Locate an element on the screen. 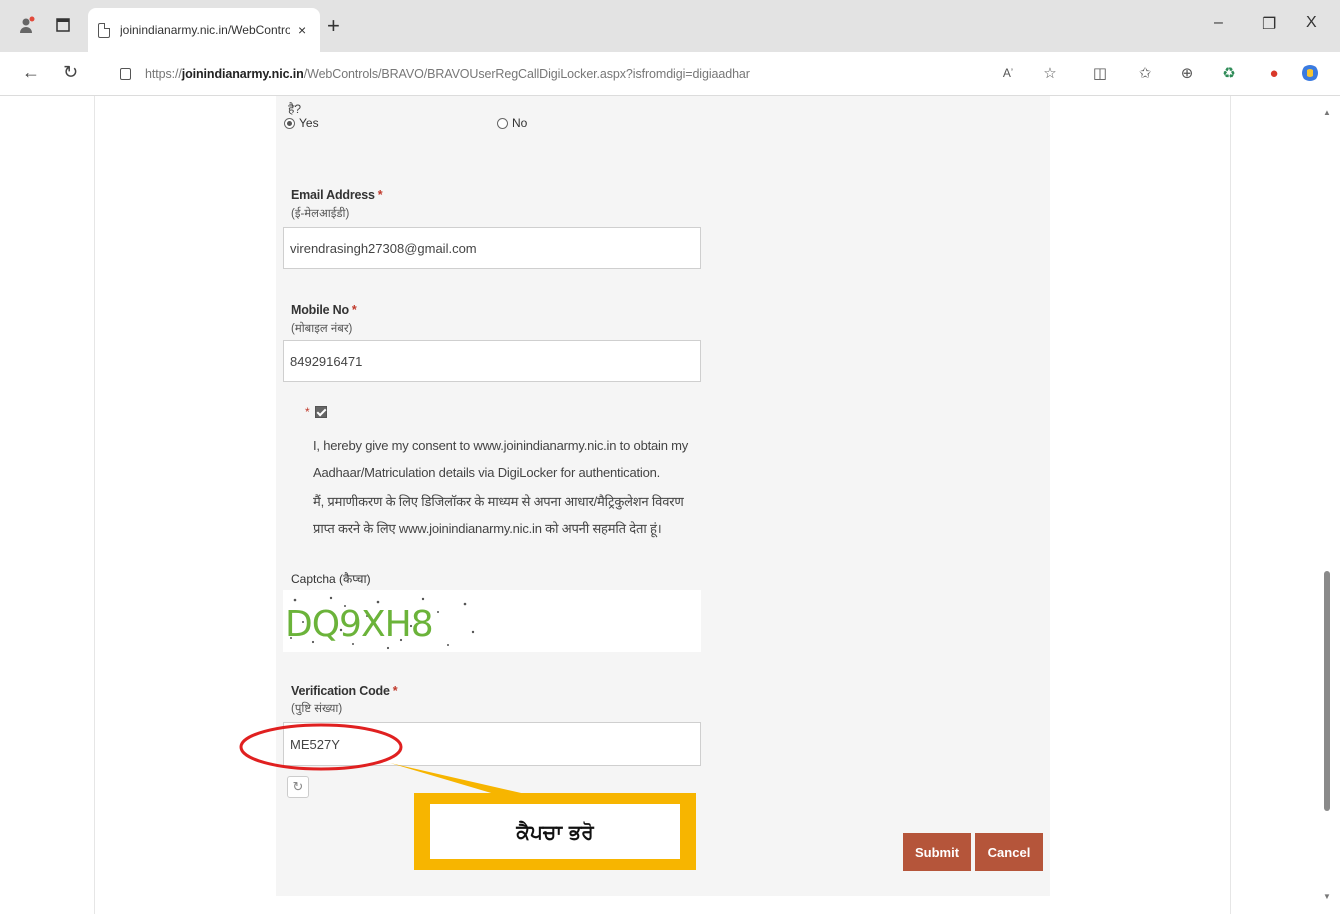 The image size is (1340, 914). captcha-image-area: DQ9XH8 is located at coordinates (492, 621).